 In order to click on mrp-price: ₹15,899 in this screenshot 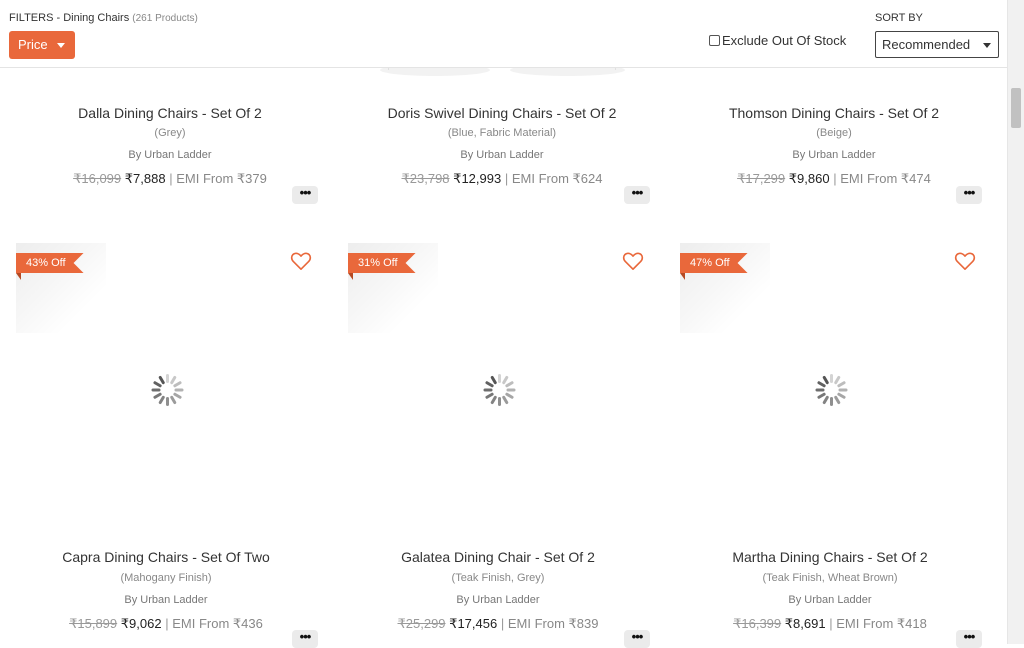, I will do `click(93, 623)`.